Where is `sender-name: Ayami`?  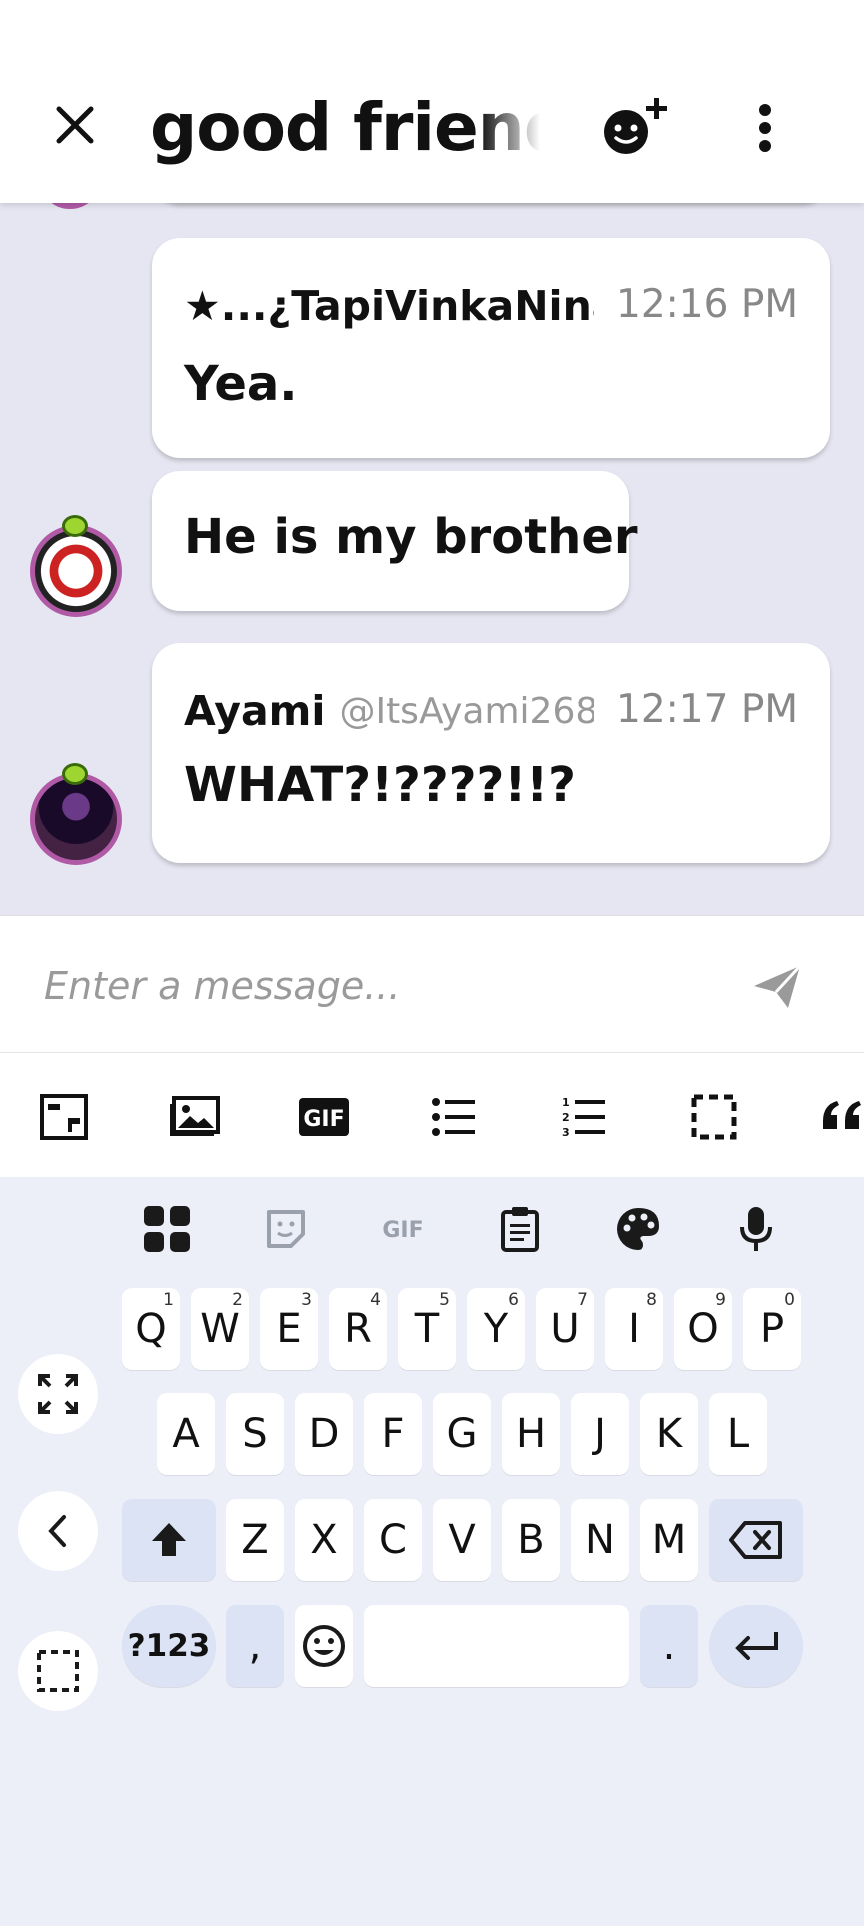
sender-name: Ayami is located at coordinates (254, 711).